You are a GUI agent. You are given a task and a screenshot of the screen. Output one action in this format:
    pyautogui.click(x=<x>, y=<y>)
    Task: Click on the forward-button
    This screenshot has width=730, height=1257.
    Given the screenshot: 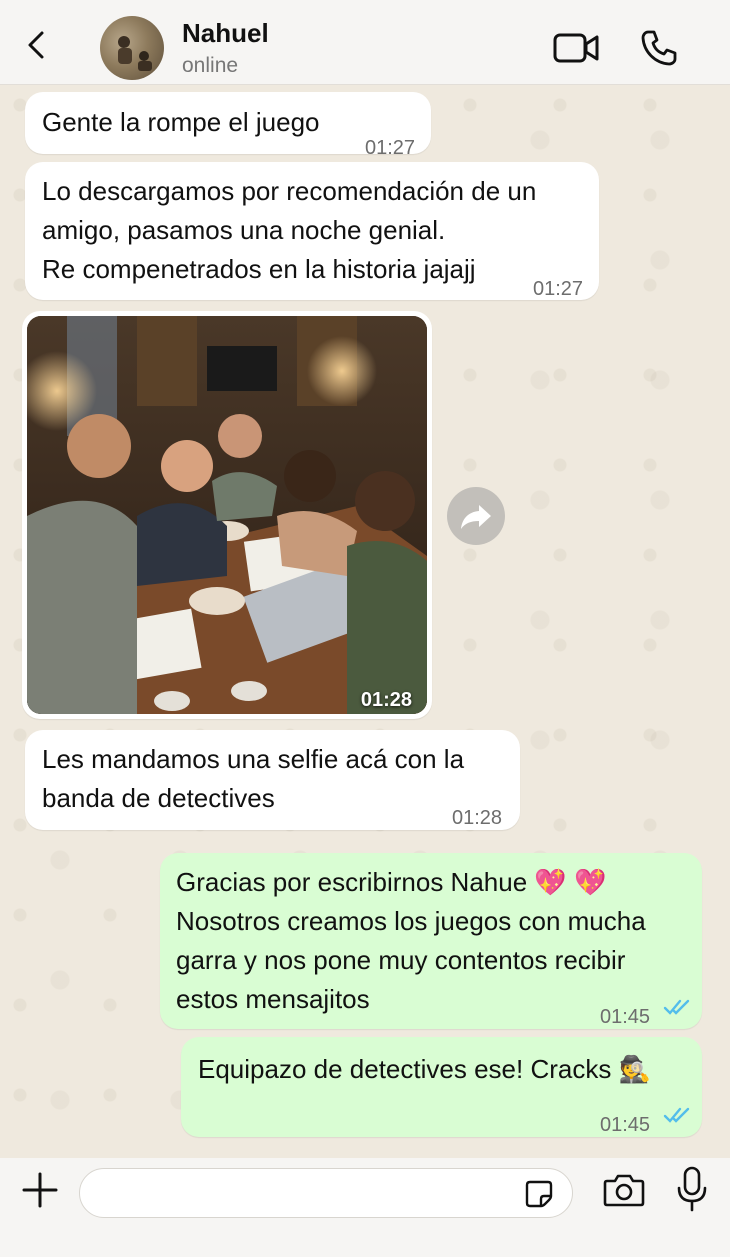 What is the action you would take?
    pyautogui.click(x=476, y=516)
    